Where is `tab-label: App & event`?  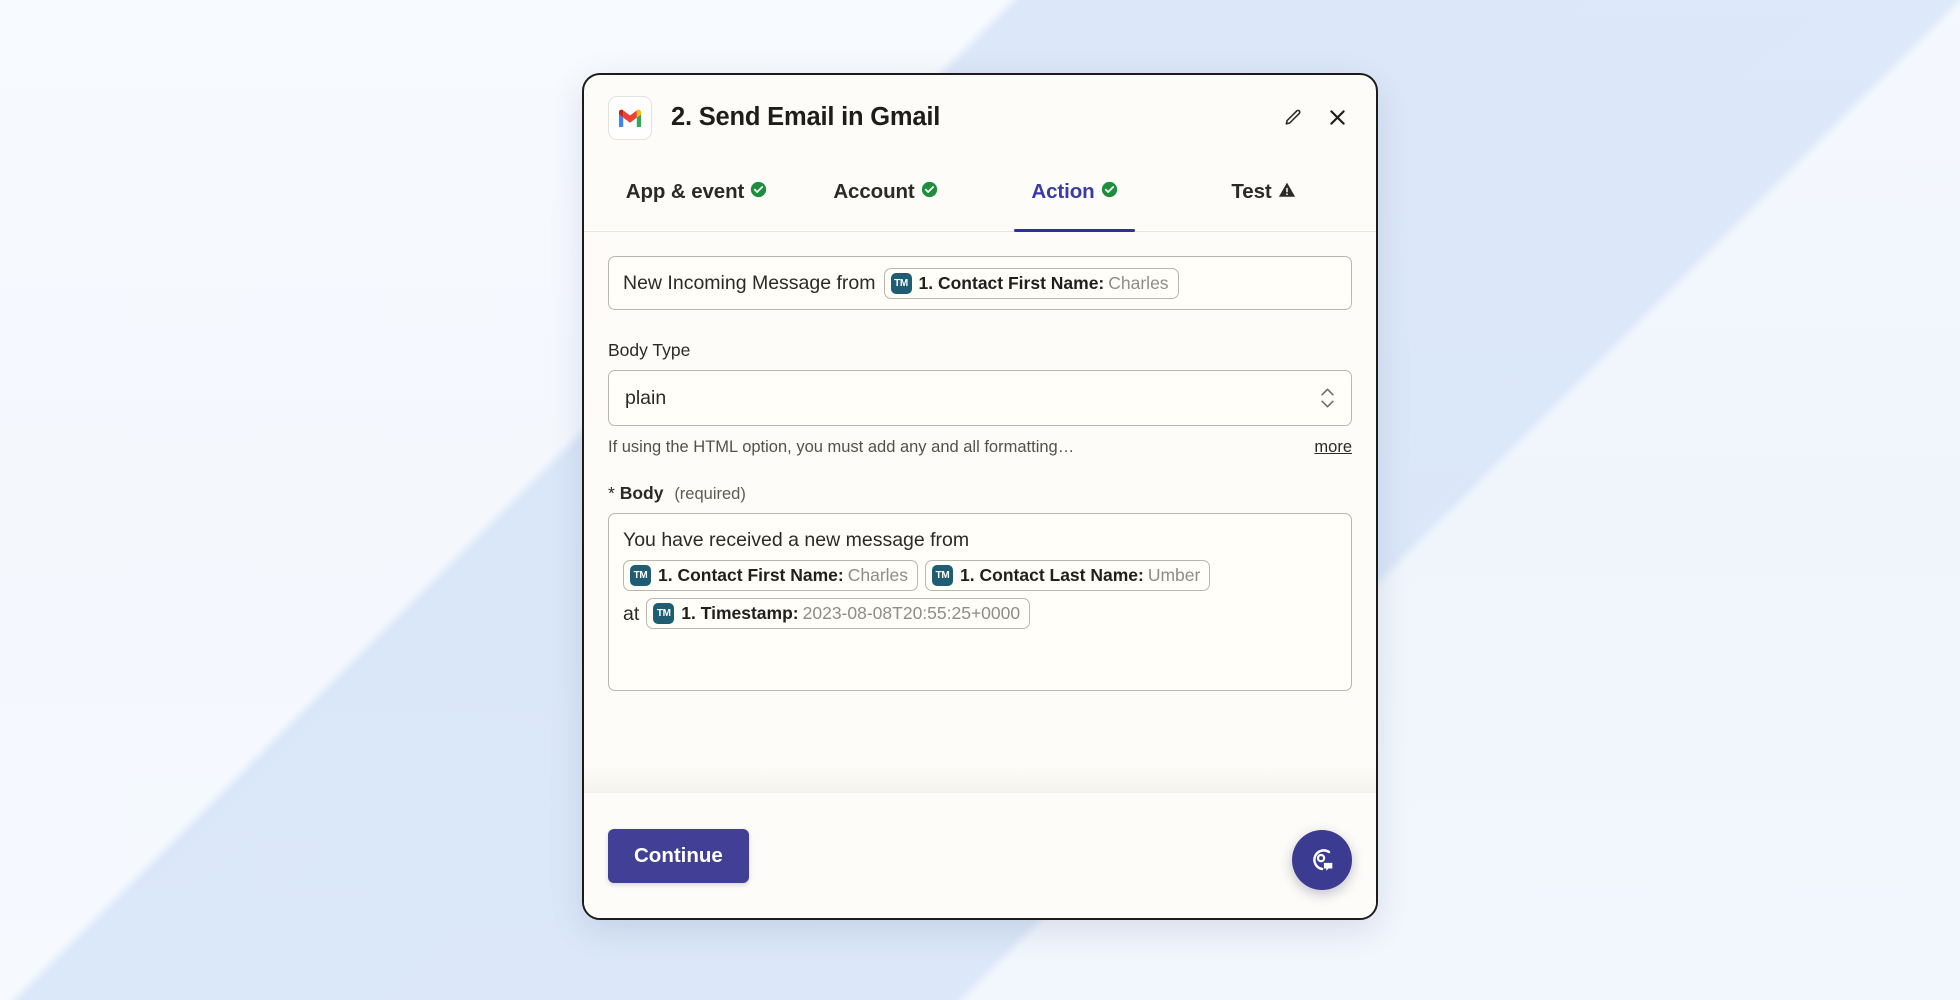 tab-label: App & event is located at coordinates (685, 191).